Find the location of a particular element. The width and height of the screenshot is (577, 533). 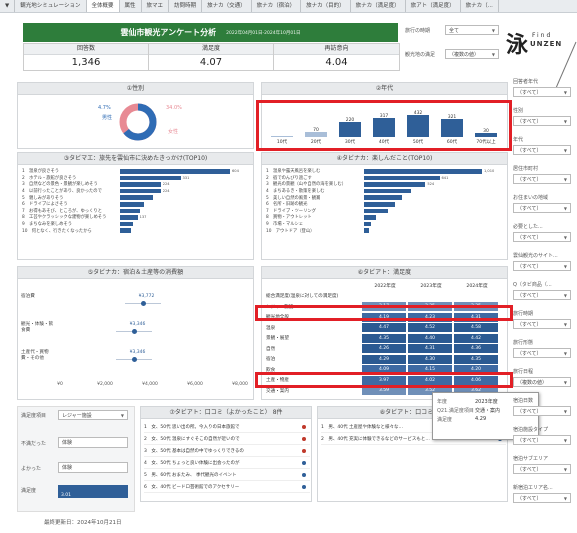

sat-cell: 4.31 is located at coordinates (430, 348).